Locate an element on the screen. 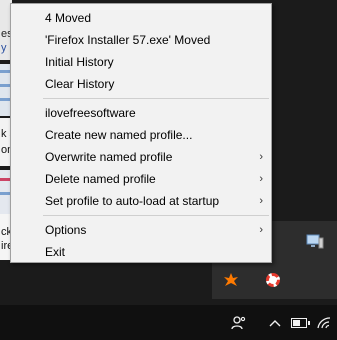 The width and height of the screenshot is (337, 340). pc-icon is located at coordinates (315, 242).